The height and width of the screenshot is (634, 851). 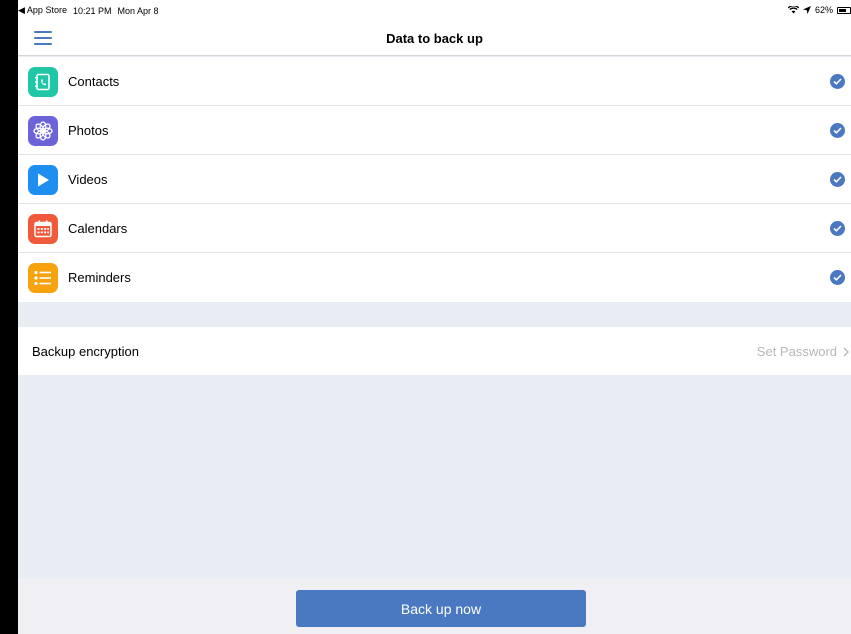 What do you see at coordinates (844, 10) in the screenshot?
I see `battery-icon` at bounding box center [844, 10].